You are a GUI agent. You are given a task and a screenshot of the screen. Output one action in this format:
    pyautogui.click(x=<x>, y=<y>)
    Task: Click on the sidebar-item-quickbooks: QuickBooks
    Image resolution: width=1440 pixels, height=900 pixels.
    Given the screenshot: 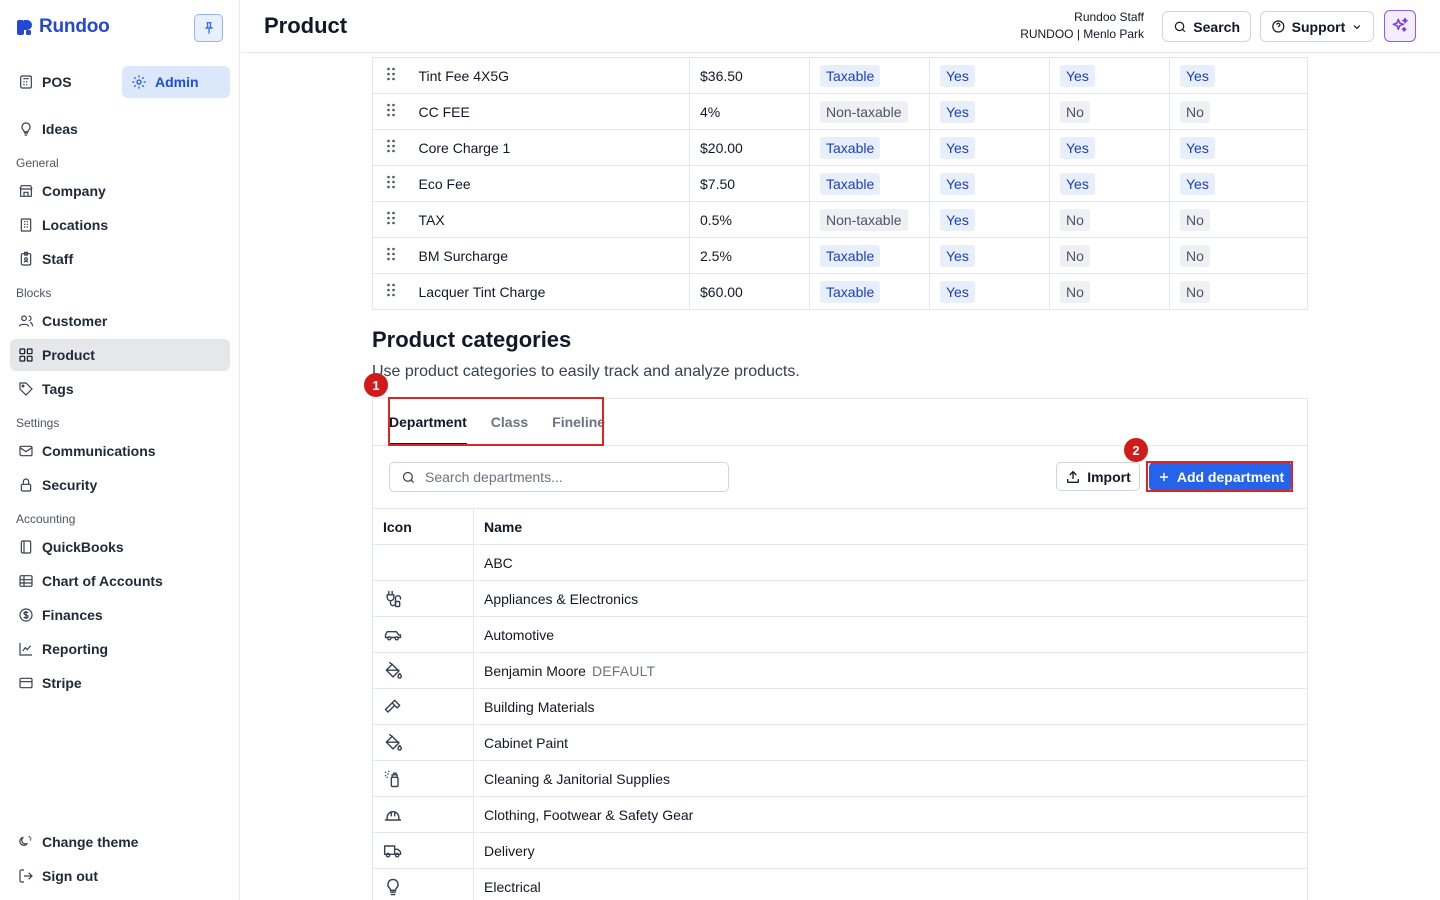 What is the action you would take?
    pyautogui.click(x=120, y=547)
    